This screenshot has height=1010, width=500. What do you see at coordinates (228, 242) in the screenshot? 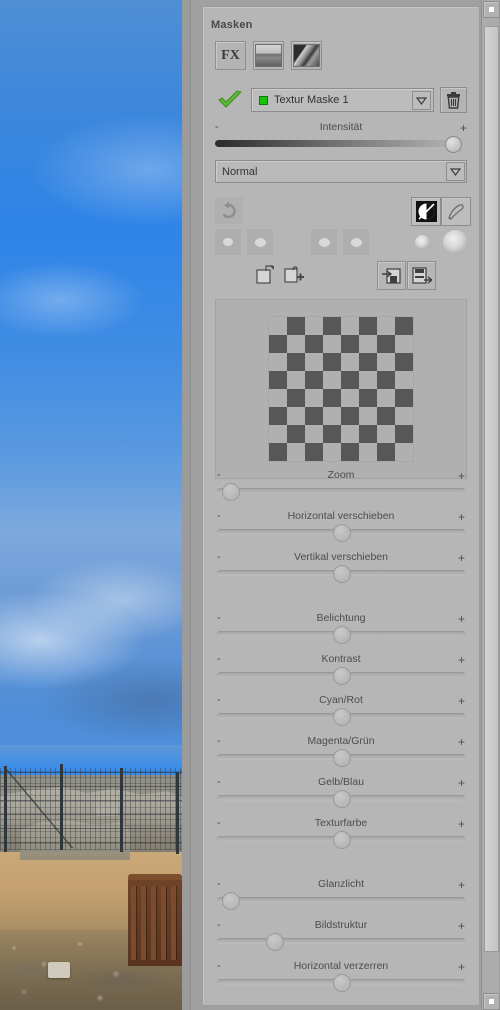
I see `brush-size-1-button` at bounding box center [228, 242].